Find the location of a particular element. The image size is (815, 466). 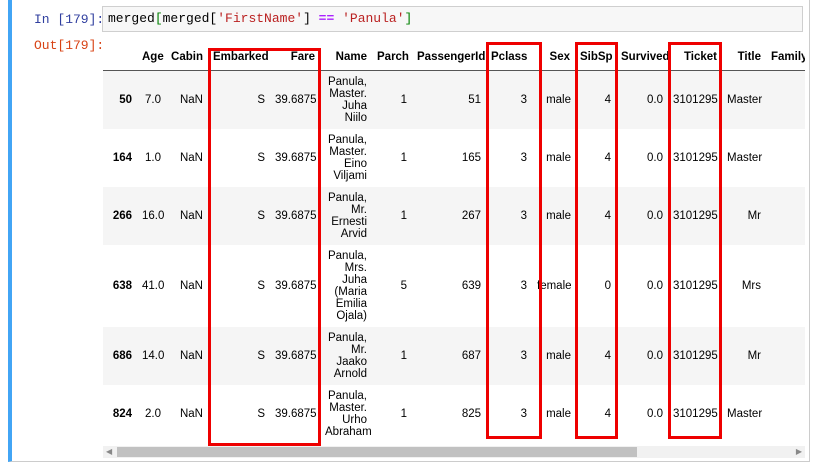

table-cell: 2.0 is located at coordinates (153, 413).